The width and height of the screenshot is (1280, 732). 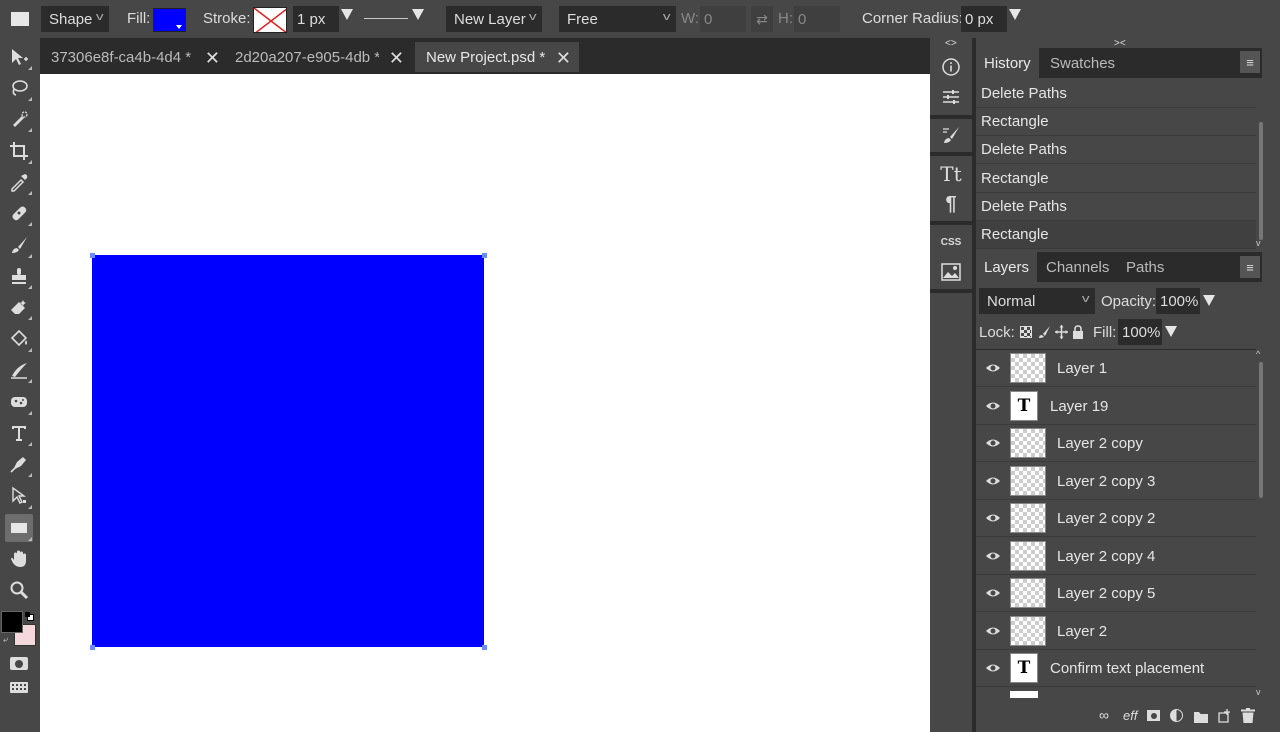 What do you see at coordinates (318, 57) in the screenshot?
I see `tab-document-2: 2d20a207-e905-4db * ✕` at bounding box center [318, 57].